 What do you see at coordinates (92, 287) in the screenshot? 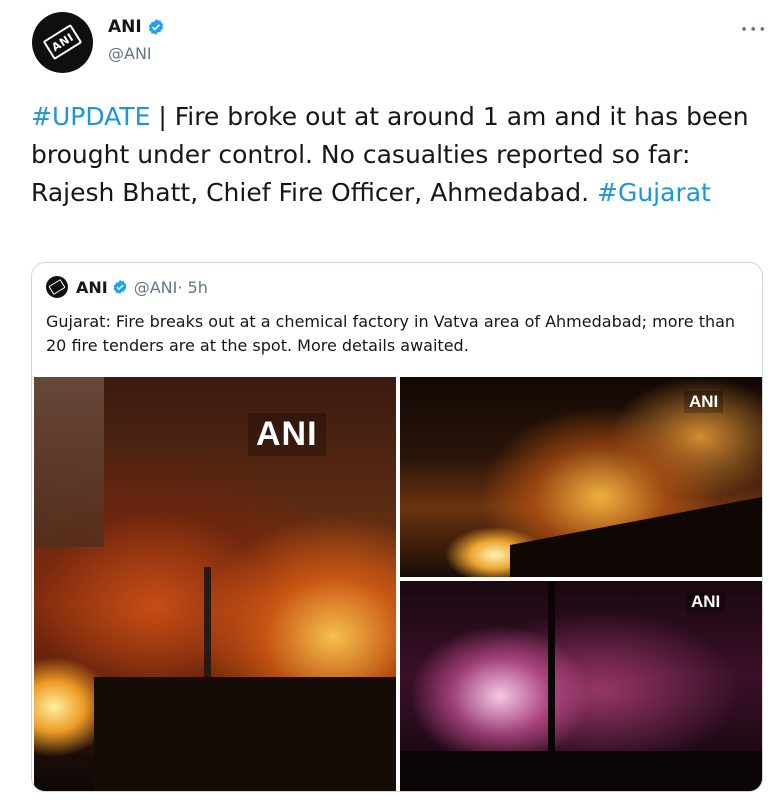
I see `quoted-author-name: ANI` at bounding box center [92, 287].